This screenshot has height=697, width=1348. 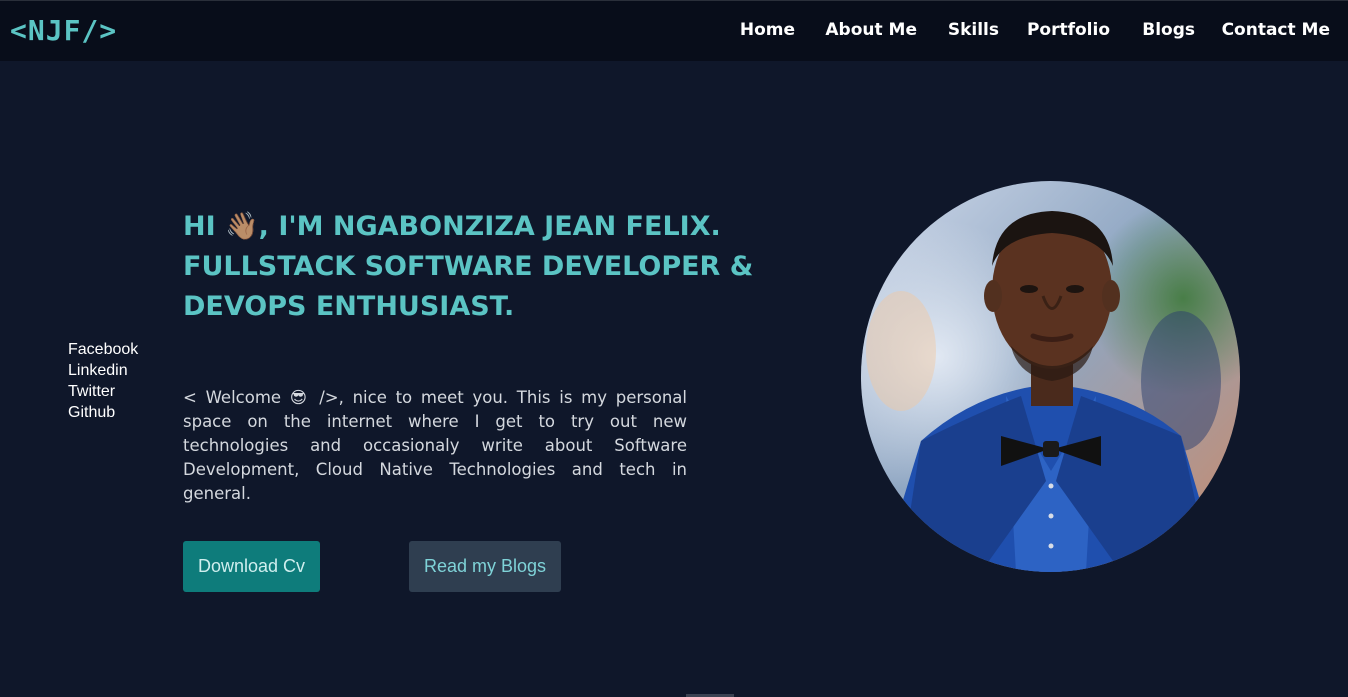 I want to click on nav-link-about-me: About Me, so click(x=871, y=30).